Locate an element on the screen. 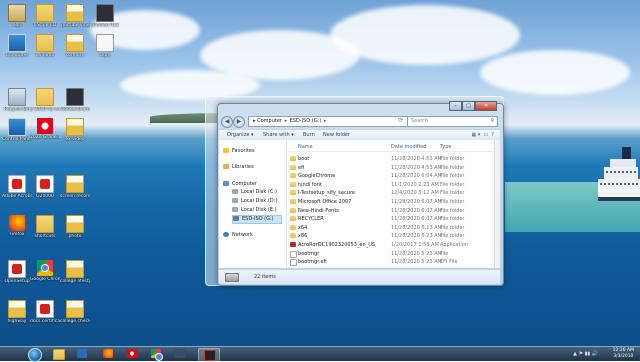  column-date-modified: Date modified is located at coordinates (419, 147).